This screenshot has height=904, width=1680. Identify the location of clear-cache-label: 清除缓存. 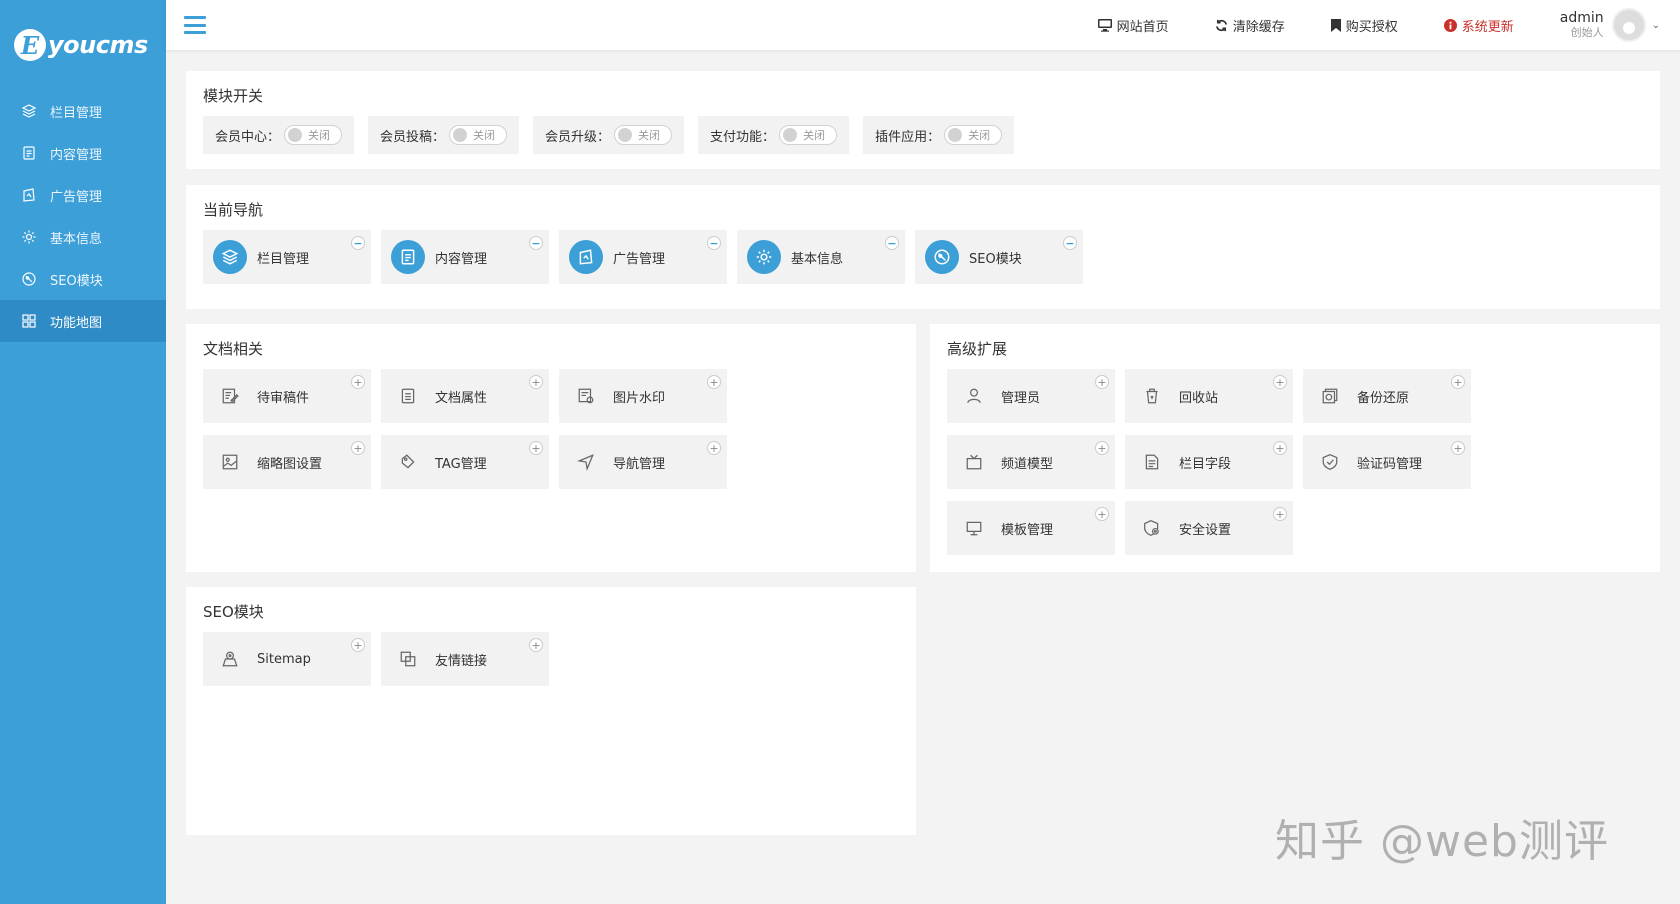
(1258, 27).